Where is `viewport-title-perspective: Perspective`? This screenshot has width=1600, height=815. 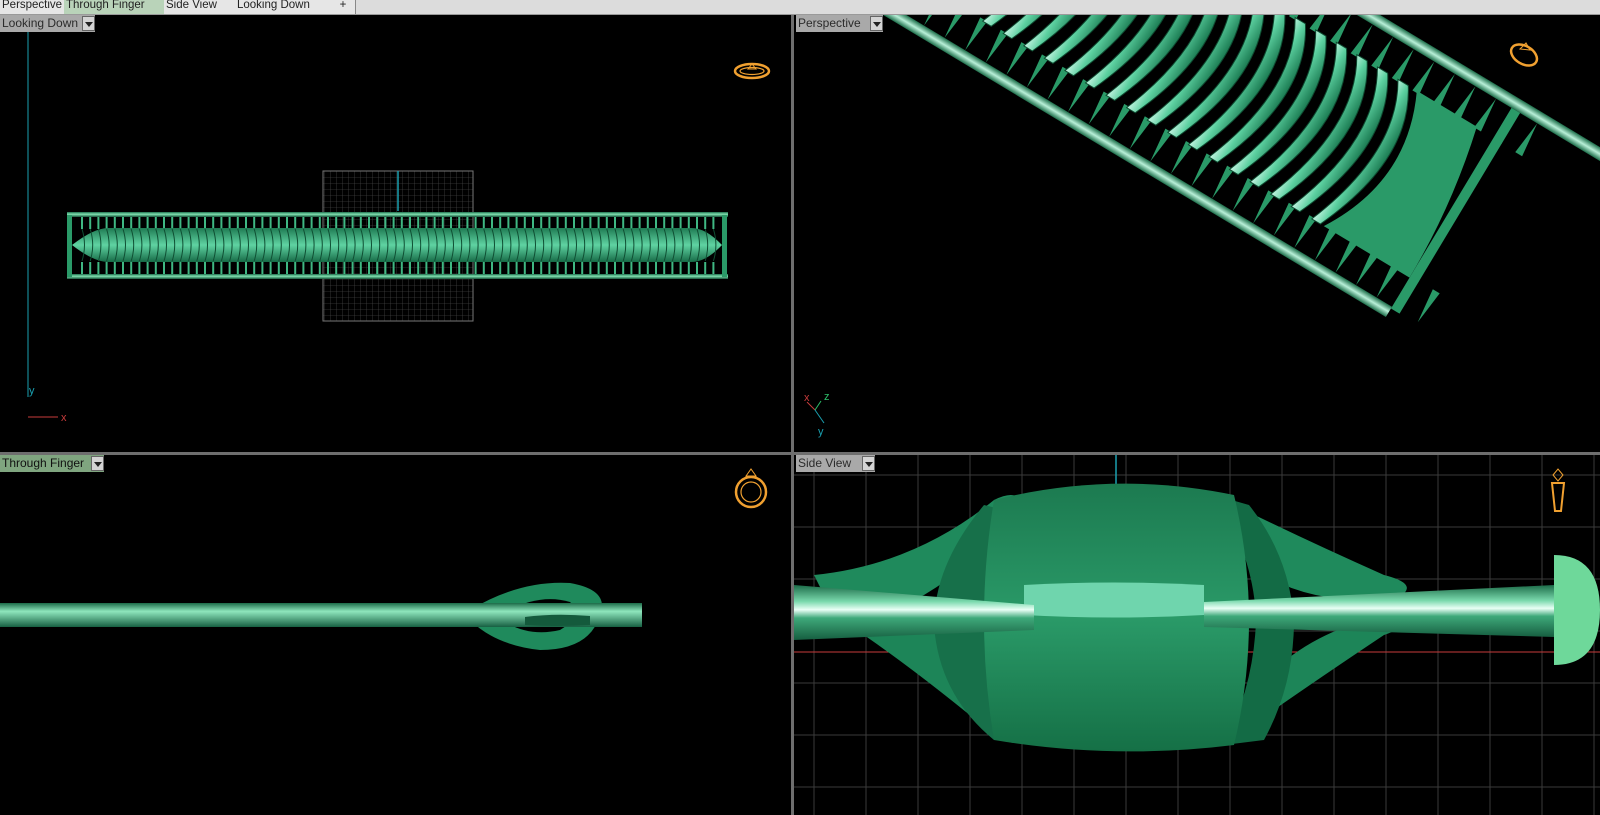 viewport-title-perspective: Perspective is located at coordinates (839, 23).